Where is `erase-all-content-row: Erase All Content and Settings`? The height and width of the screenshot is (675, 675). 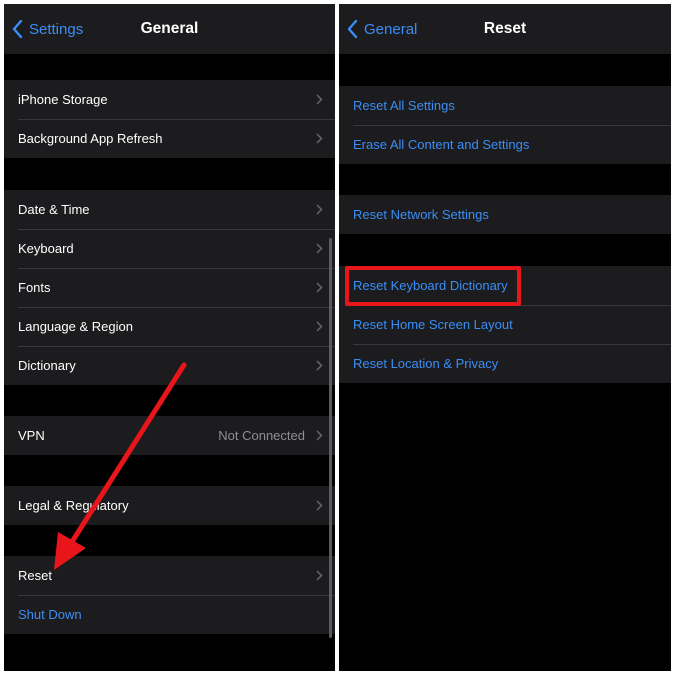 erase-all-content-row: Erase All Content and Settings is located at coordinates (505, 144).